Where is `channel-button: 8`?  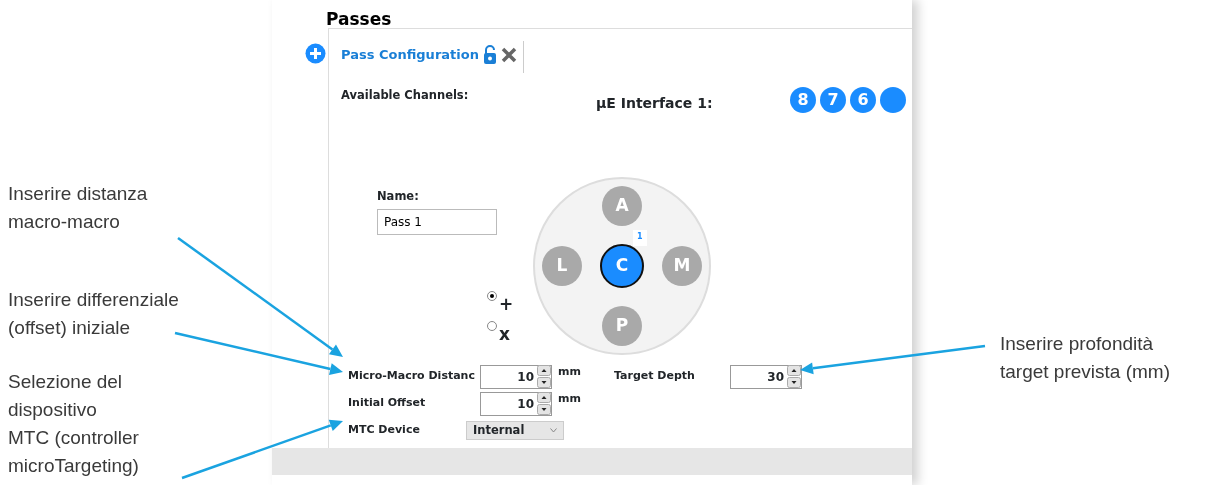 channel-button: 8 is located at coordinates (803, 100).